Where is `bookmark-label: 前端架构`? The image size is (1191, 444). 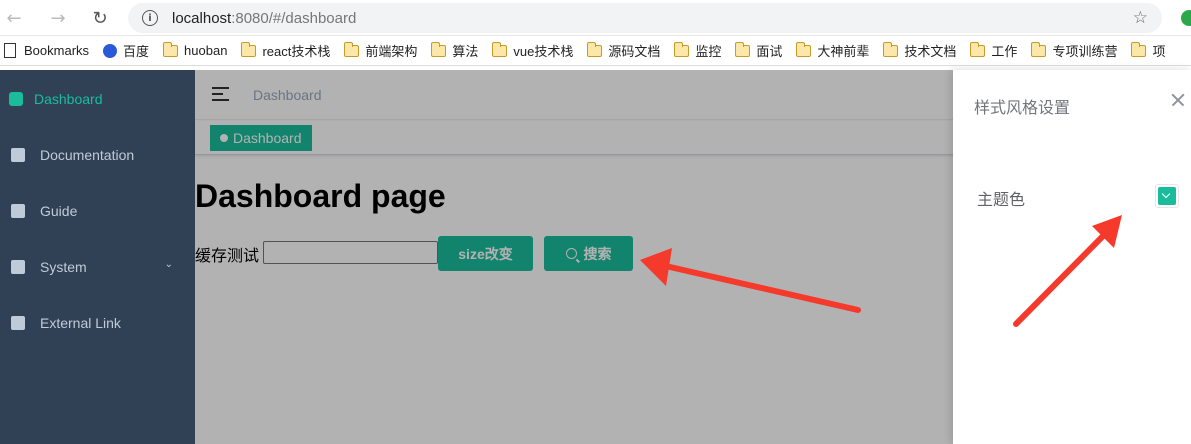 bookmark-label: 前端架构 is located at coordinates (391, 51).